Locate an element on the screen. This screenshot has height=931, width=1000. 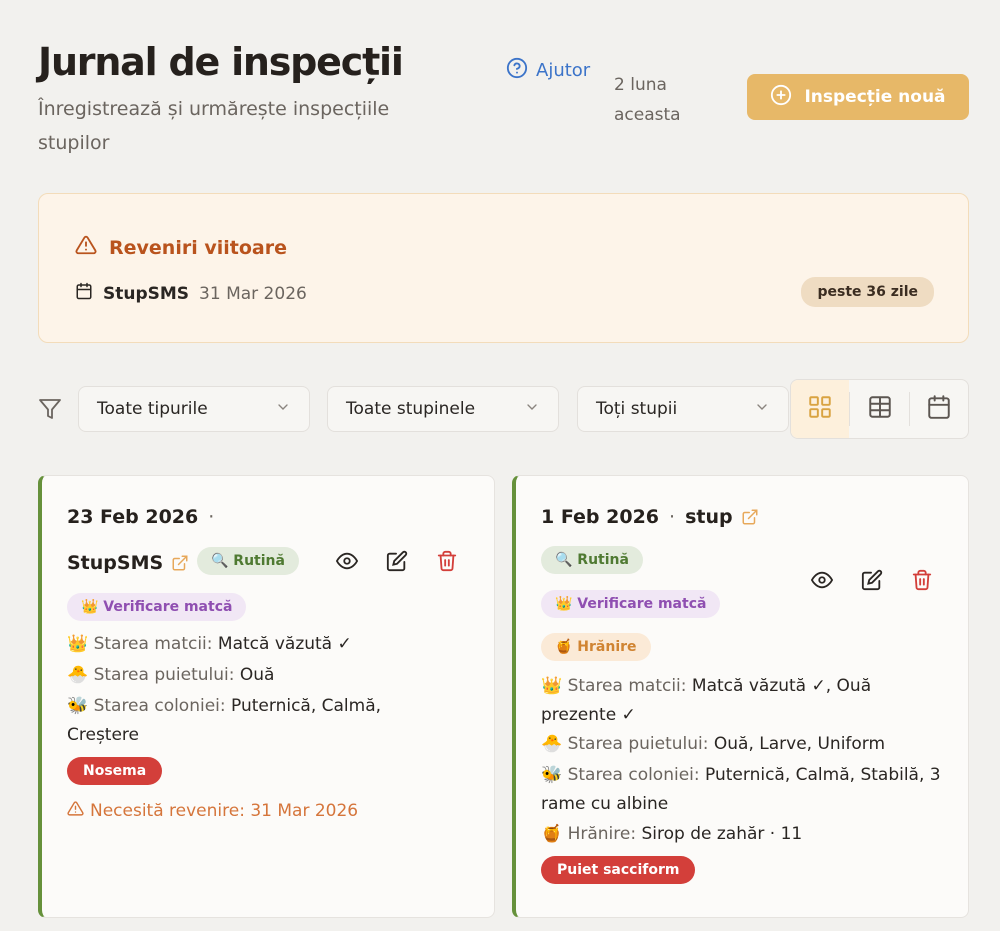
card-date-row: 1 Feb 2026 · stup is located at coordinates (650, 517).